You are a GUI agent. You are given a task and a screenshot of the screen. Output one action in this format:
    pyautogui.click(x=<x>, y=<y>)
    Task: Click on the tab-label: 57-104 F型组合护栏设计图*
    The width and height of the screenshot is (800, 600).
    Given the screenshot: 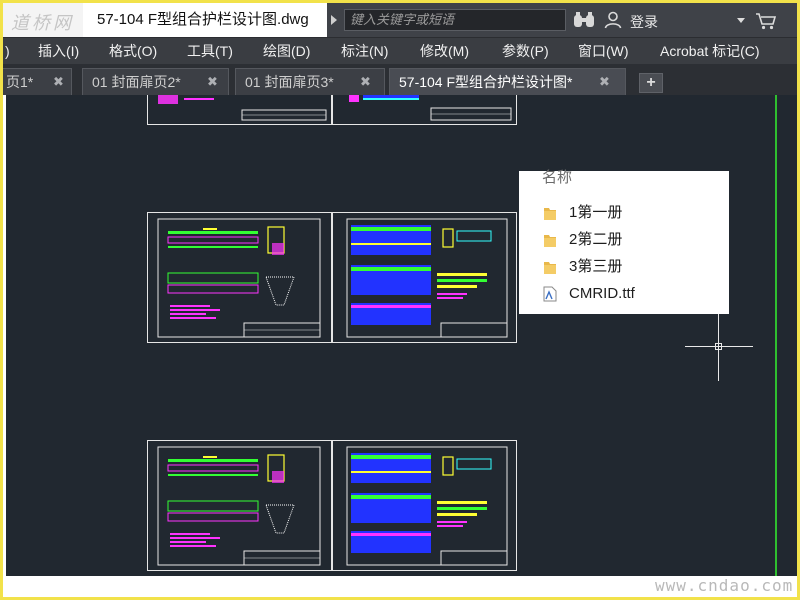 What is the action you would take?
    pyautogui.click(x=486, y=82)
    